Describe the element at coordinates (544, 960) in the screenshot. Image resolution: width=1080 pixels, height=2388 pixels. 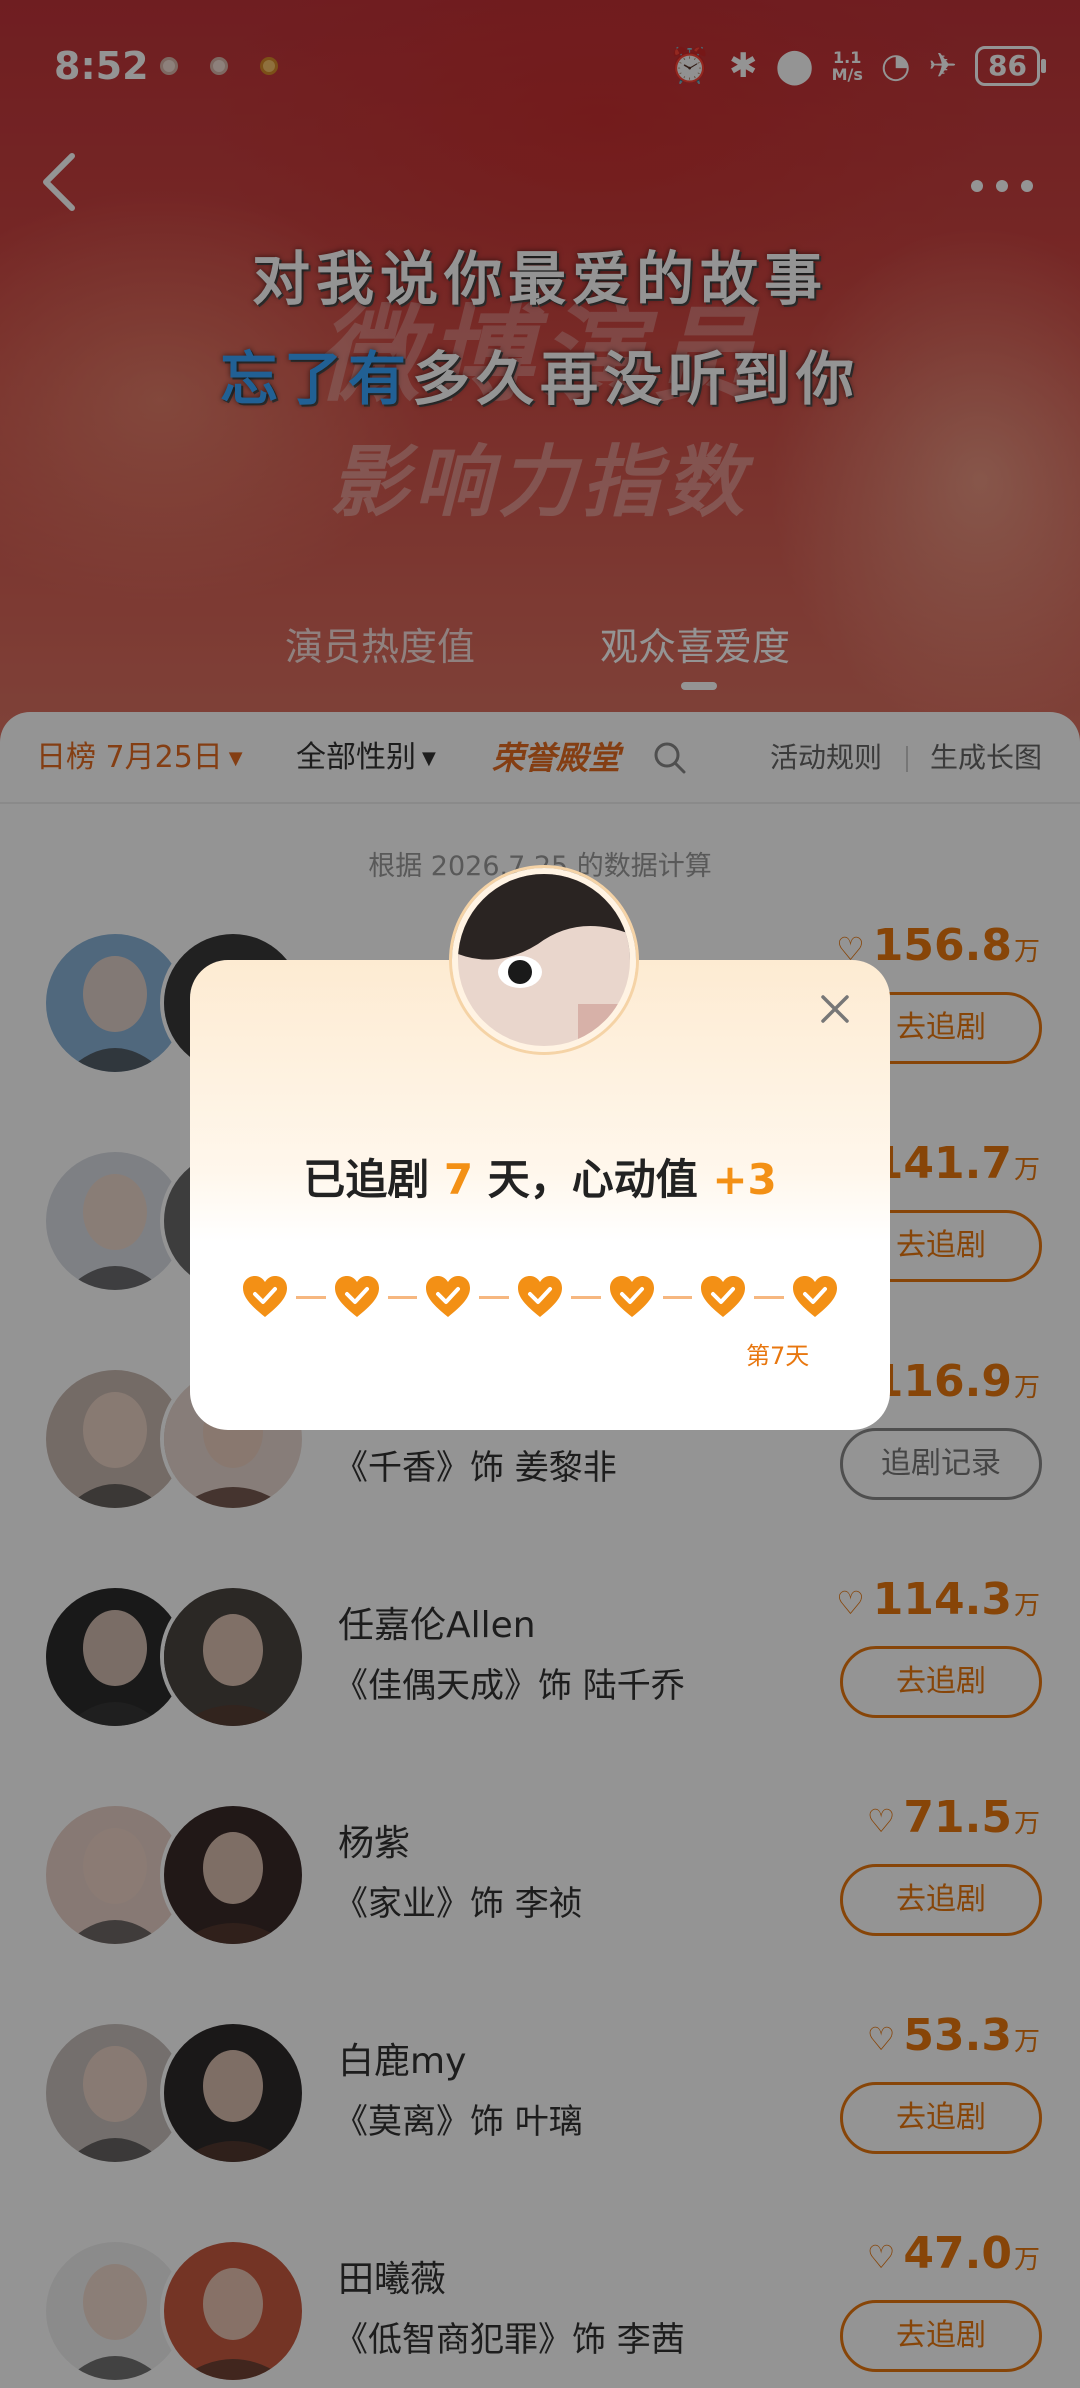
I see `modal-avatar` at that location.